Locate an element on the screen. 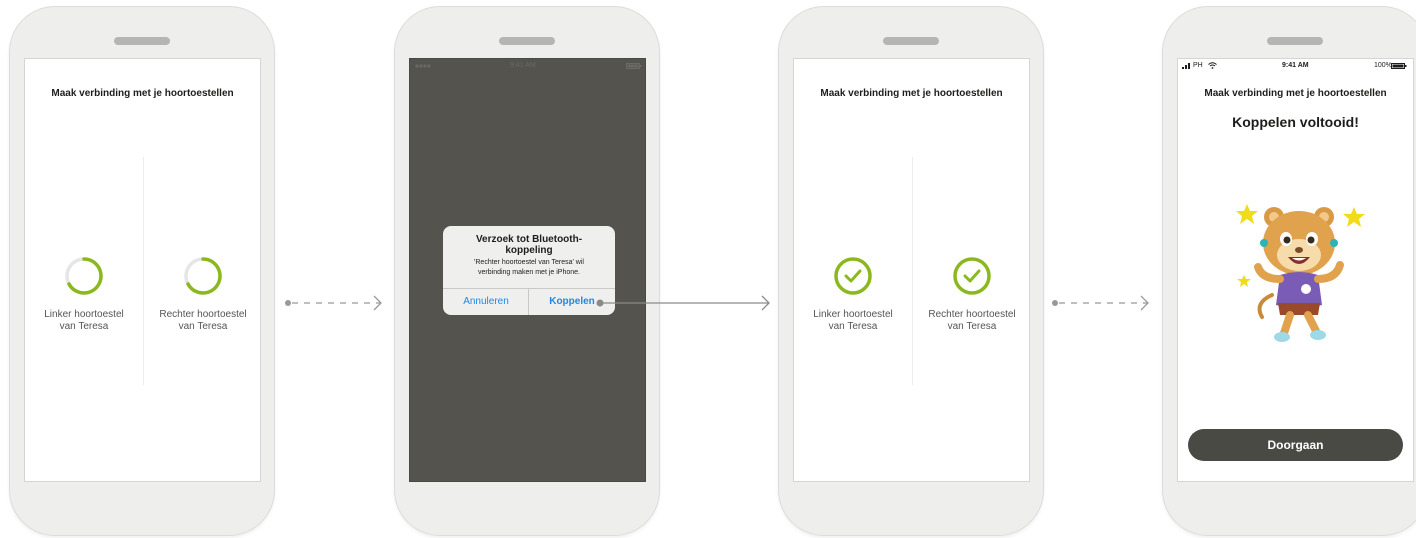 This screenshot has height=538, width=1416. complete-heading: Koppelen voltooid! is located at coordinates (1295, 122).